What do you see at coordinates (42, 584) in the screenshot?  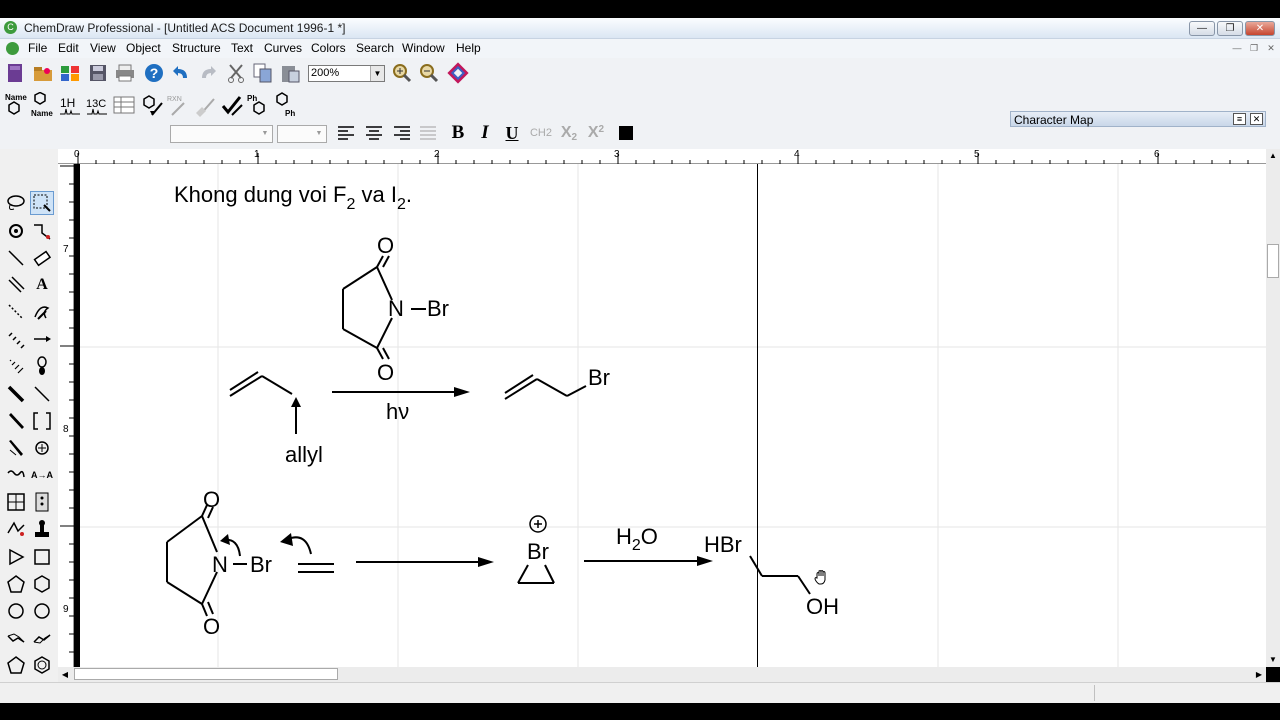 I see `cyclohexane-tool-icon` at bounding box center [42, 584].